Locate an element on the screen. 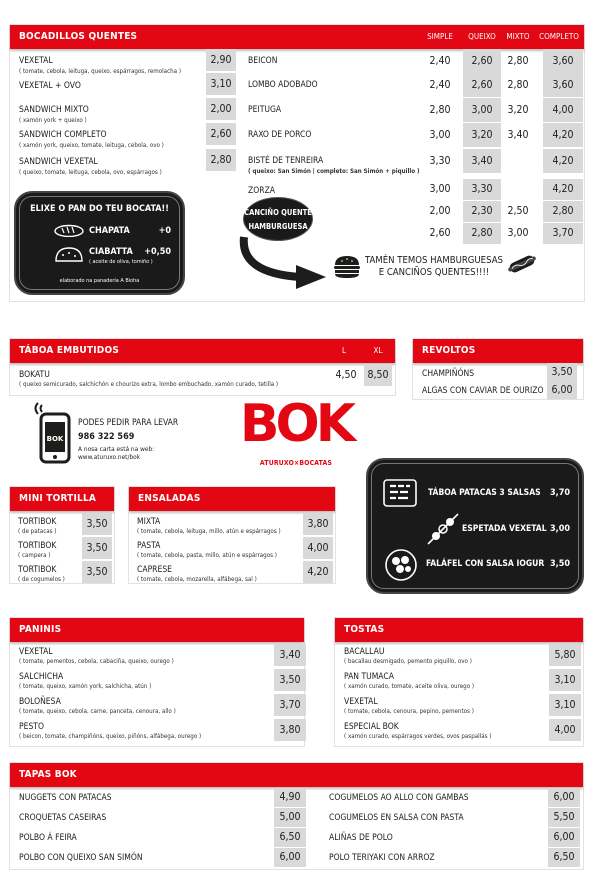  item-name: ALIÑAS DE POLO is located at coordinates (361, 838).